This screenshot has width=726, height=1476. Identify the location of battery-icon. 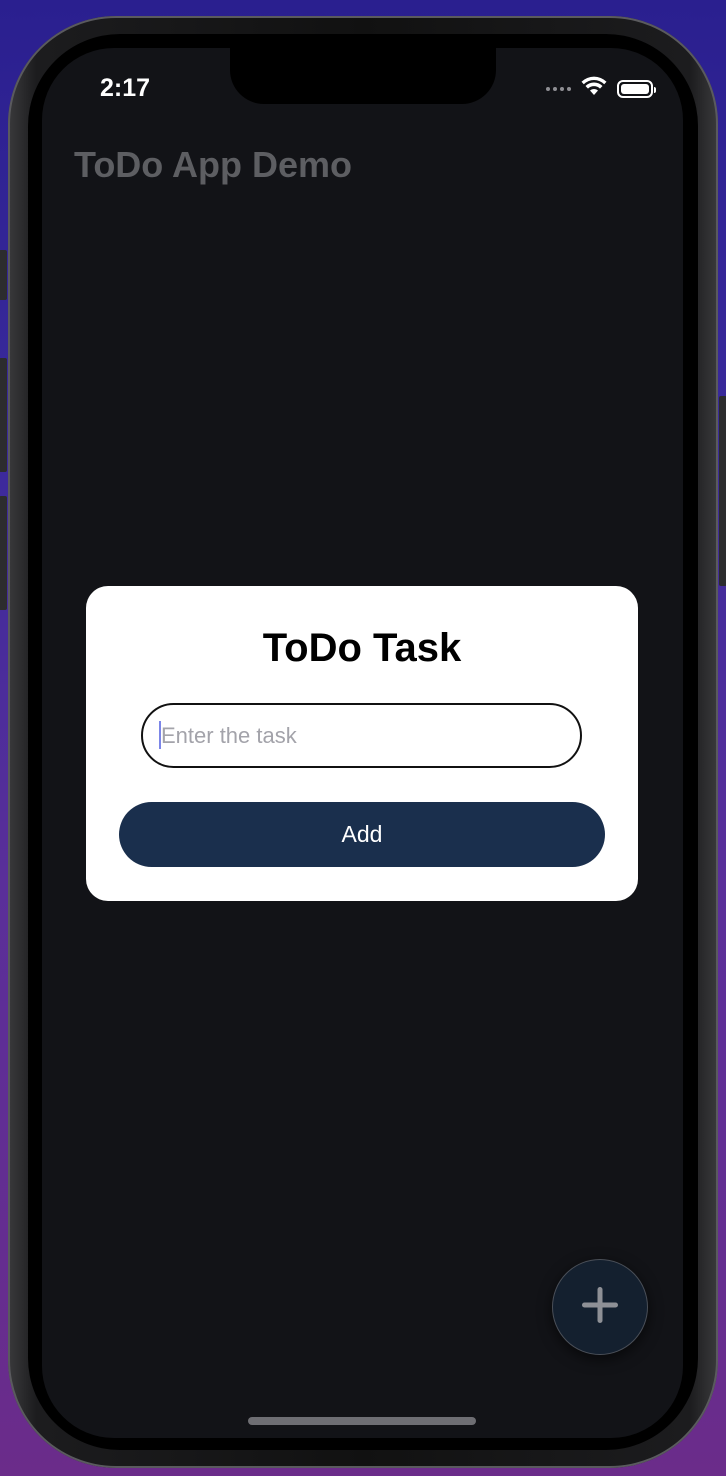
(636, 88).